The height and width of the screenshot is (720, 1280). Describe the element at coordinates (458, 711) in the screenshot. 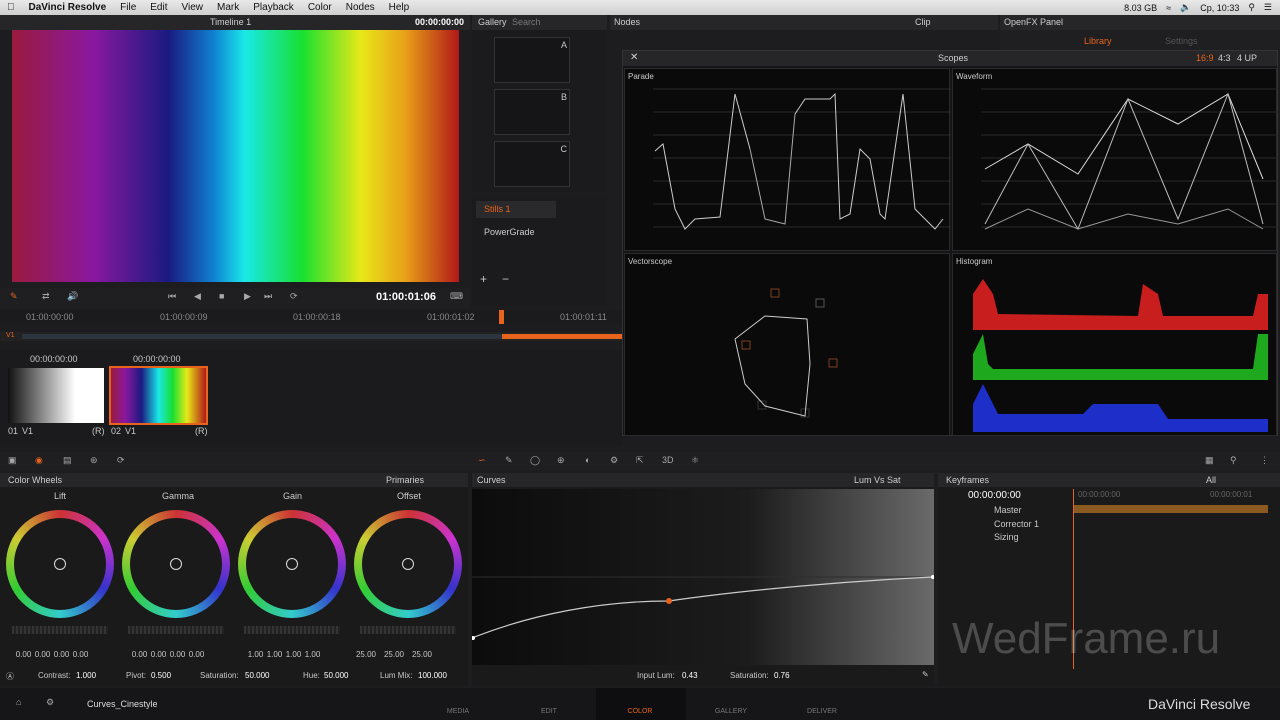

I see `tab-media: MEDIA` at that location.